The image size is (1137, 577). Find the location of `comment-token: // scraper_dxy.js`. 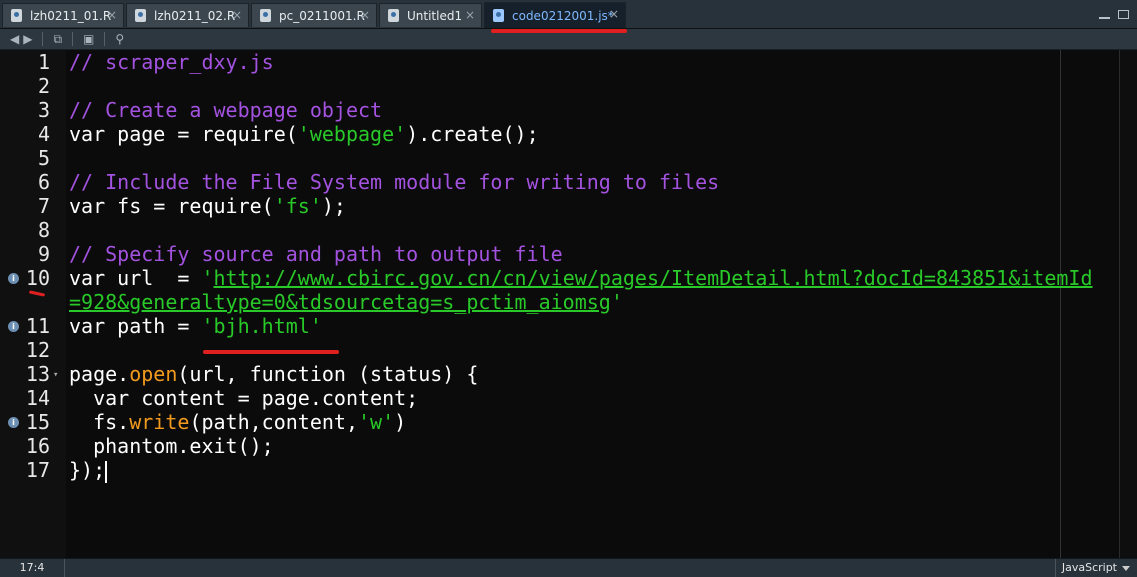

comment-token: // scraper_dxy.js is located at coordinates (171, 62).